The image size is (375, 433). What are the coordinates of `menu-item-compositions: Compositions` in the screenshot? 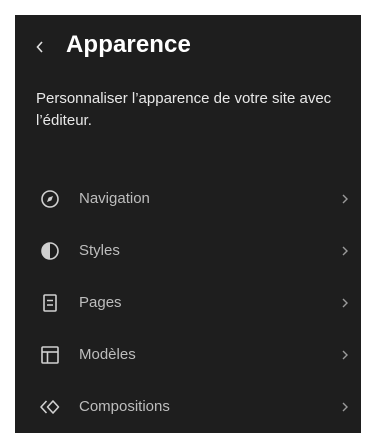 It's located at (188, 407).